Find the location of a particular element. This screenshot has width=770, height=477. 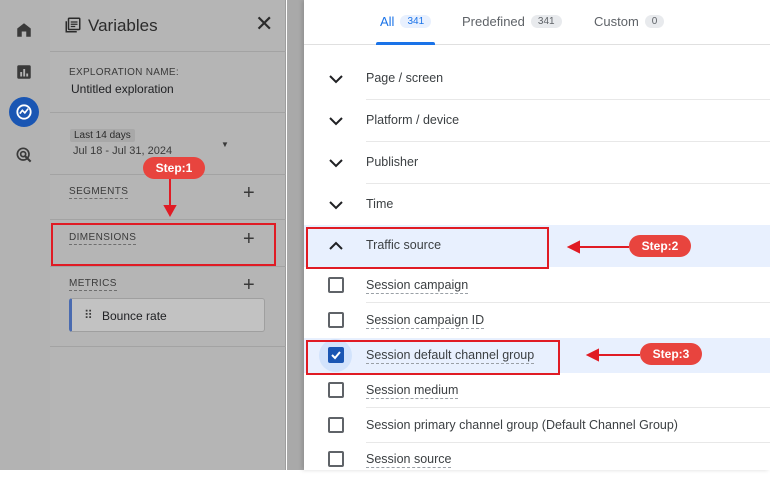

arrow-head-step1 is located at coordinates (170, 211).